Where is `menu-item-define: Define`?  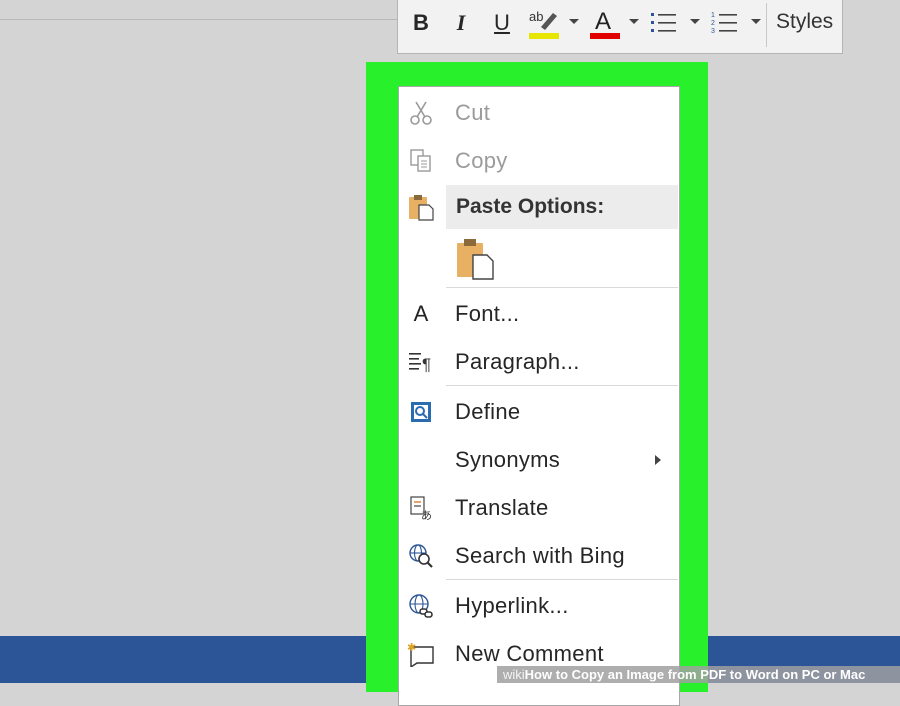 menu-item-define: Define is located at coordinates (539, 412).